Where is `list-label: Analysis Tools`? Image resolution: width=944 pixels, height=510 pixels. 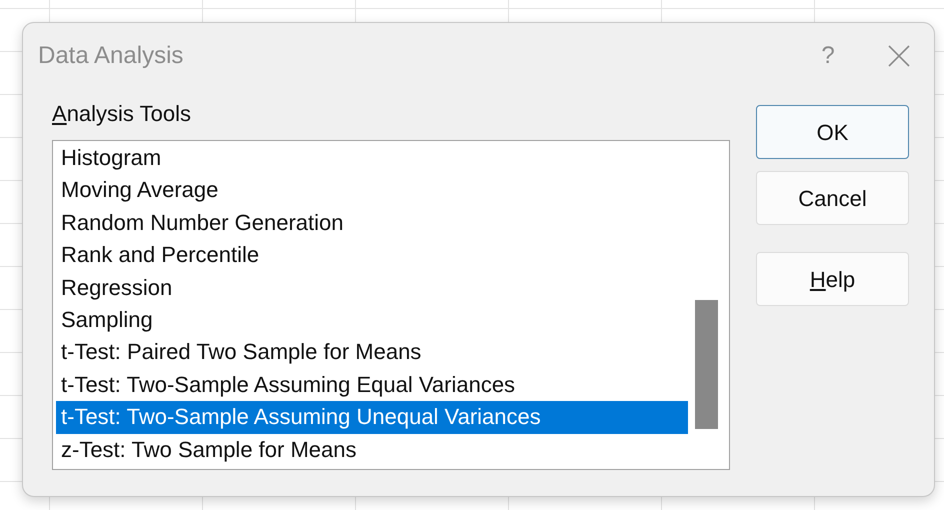 list-label: Analysis Tools is located at coordinates (122, 114).